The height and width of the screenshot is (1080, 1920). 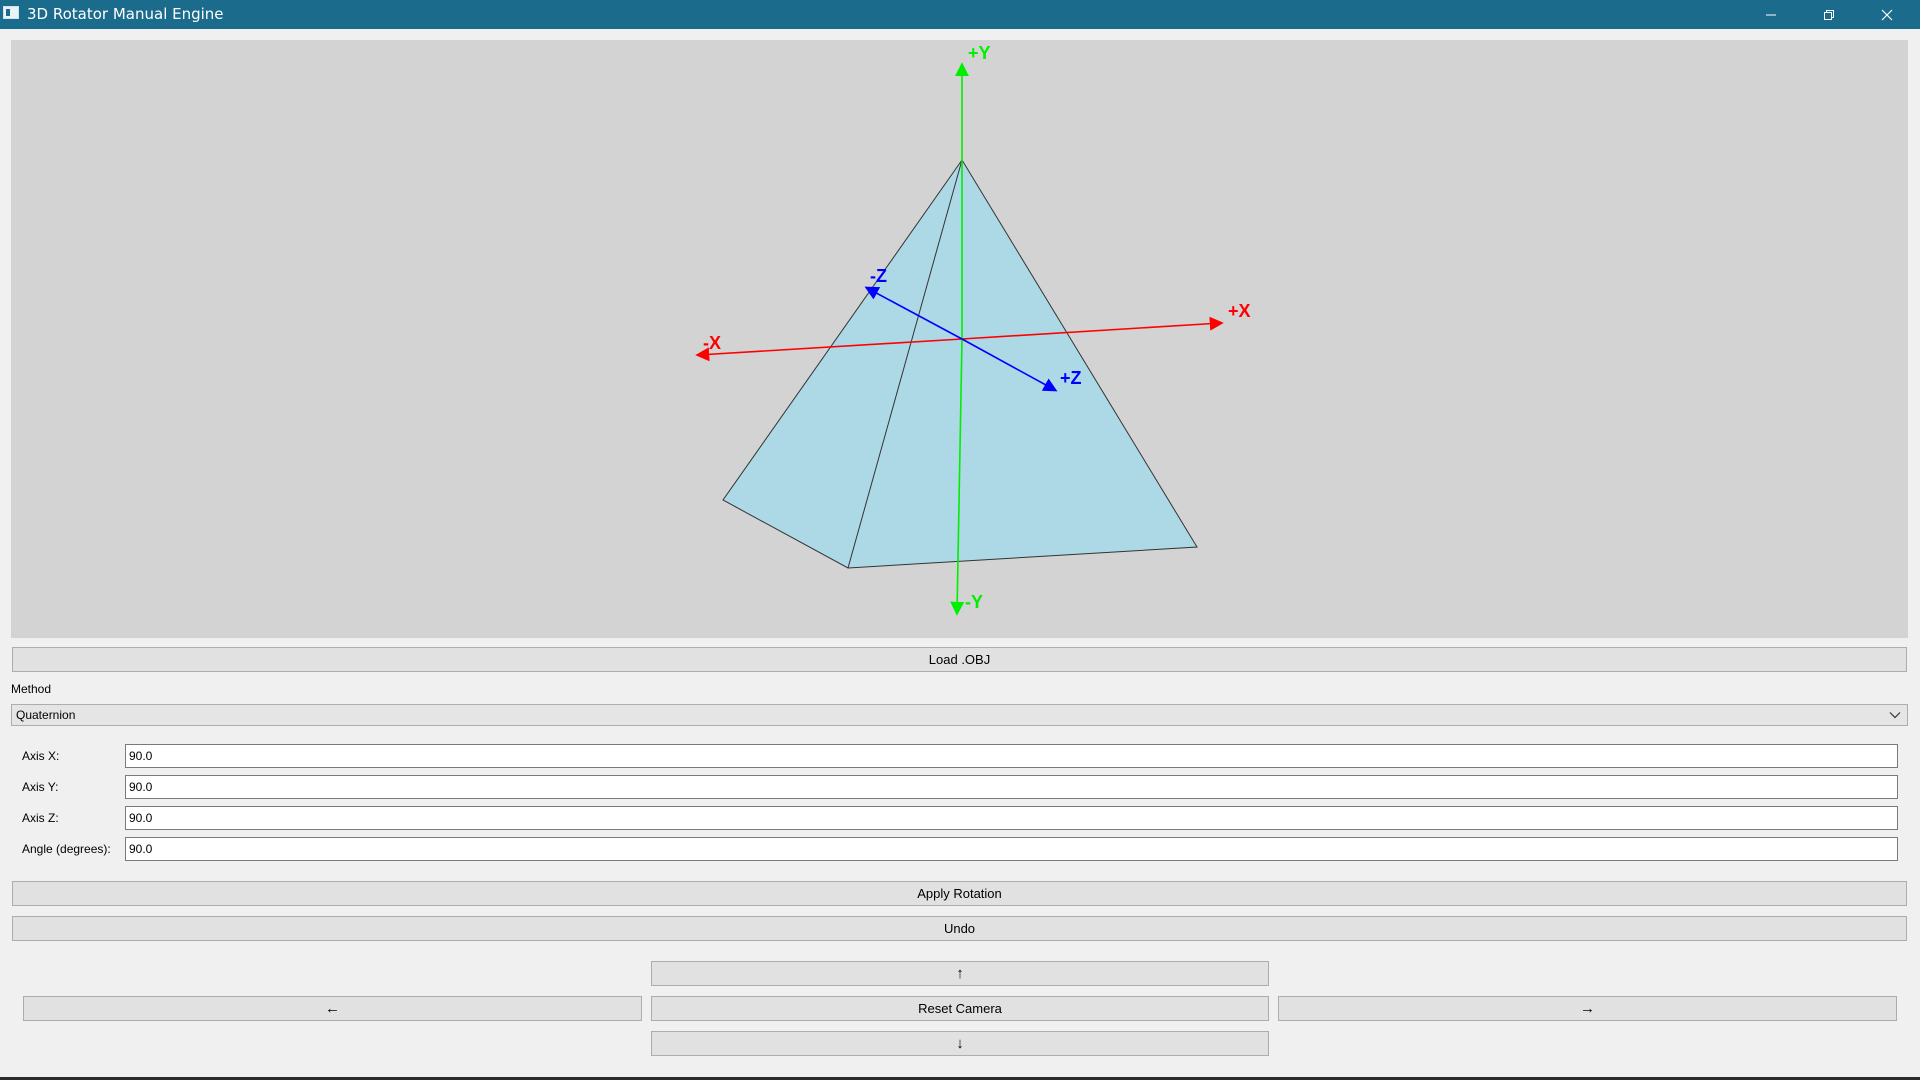 What do you see at coordinates (1011, 787) in the screenshot?
I see `axis-y-input: 90.0` at bounding box center [1011, 787].